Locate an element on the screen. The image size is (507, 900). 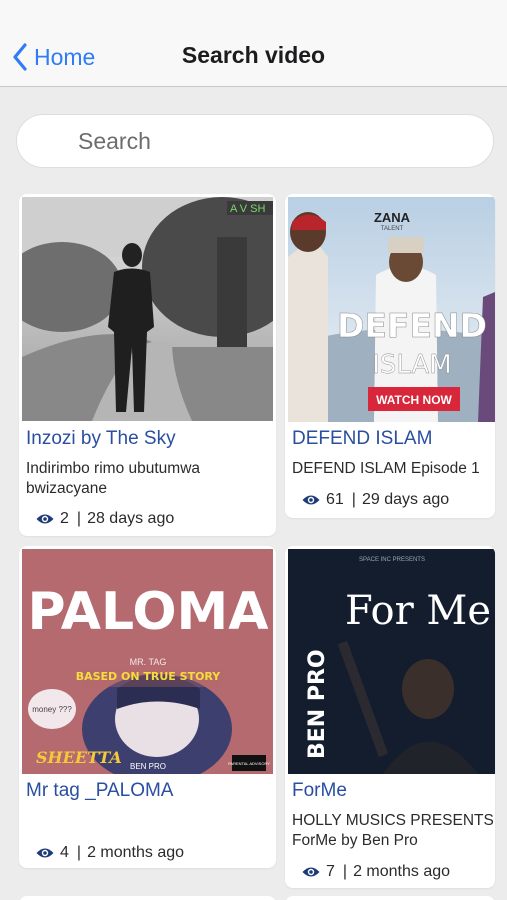
video-thumbnail: ZANA TALENT DEFEND ISLAM WATCH NOW is located at coordinates (391, 309).